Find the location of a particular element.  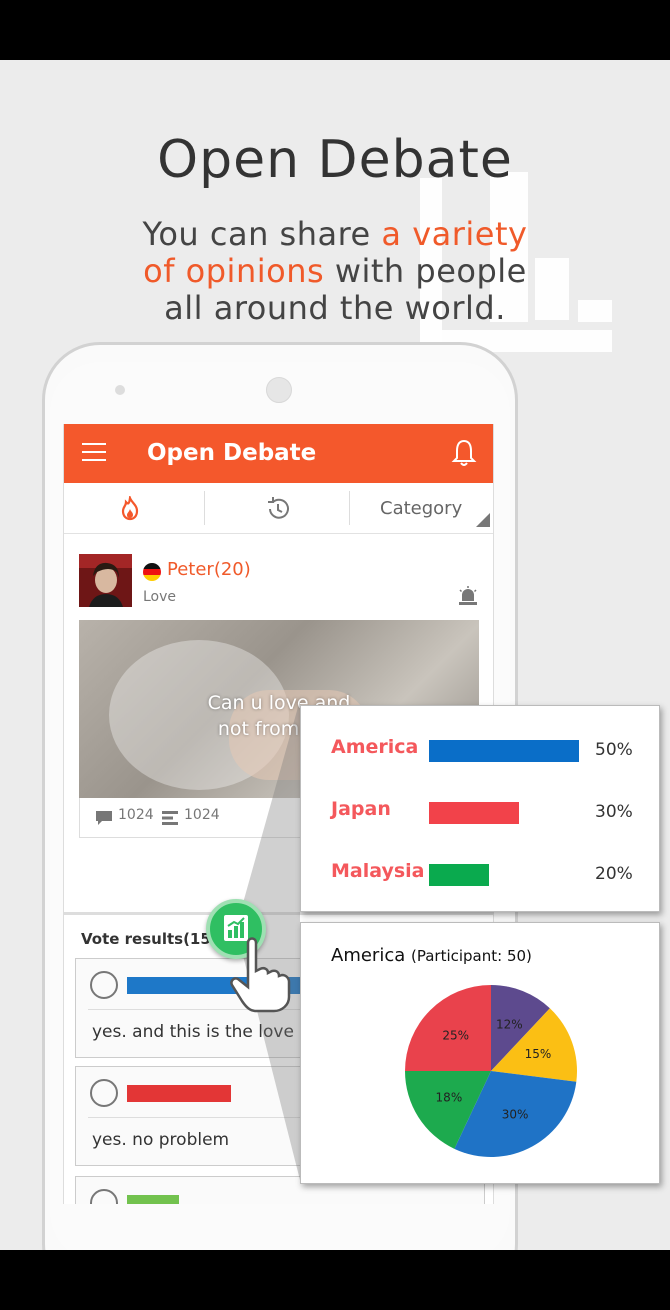

pie-chart: 12% 15% 30% 18% 25% is located at coordinates (491, 1071).